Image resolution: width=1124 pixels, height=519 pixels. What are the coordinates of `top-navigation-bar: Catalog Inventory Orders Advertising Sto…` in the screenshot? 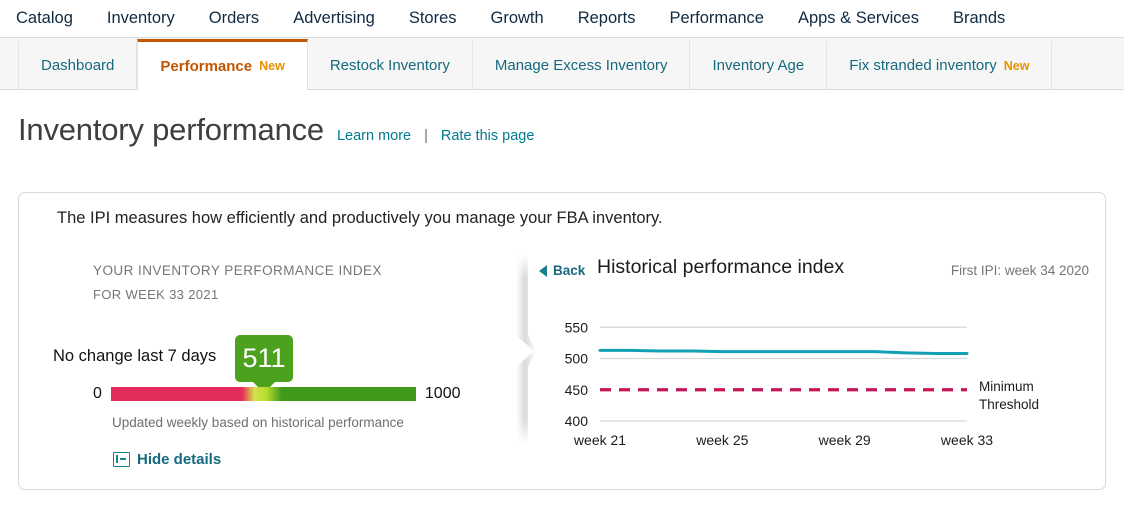 It's located at (562, 19).